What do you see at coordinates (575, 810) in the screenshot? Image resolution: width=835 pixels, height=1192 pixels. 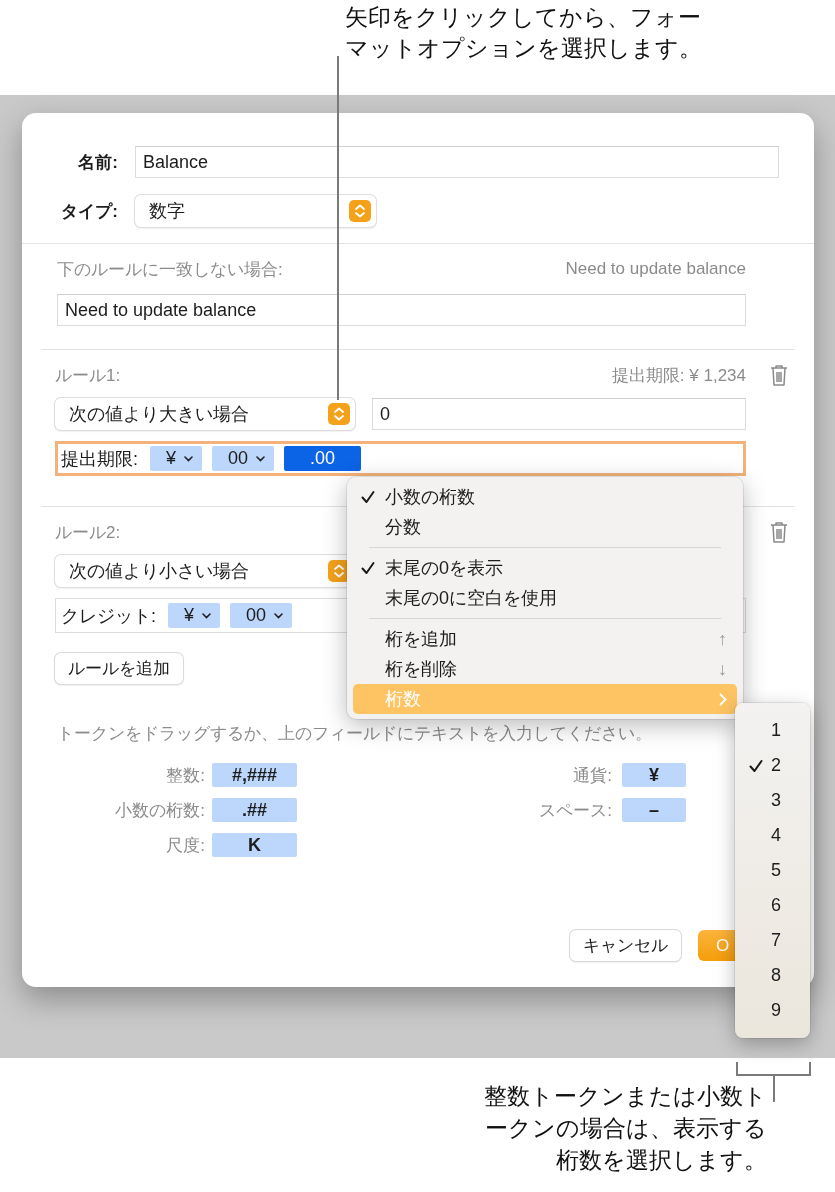 I see `token-label: スペース:` at bounding box center [575, 810].